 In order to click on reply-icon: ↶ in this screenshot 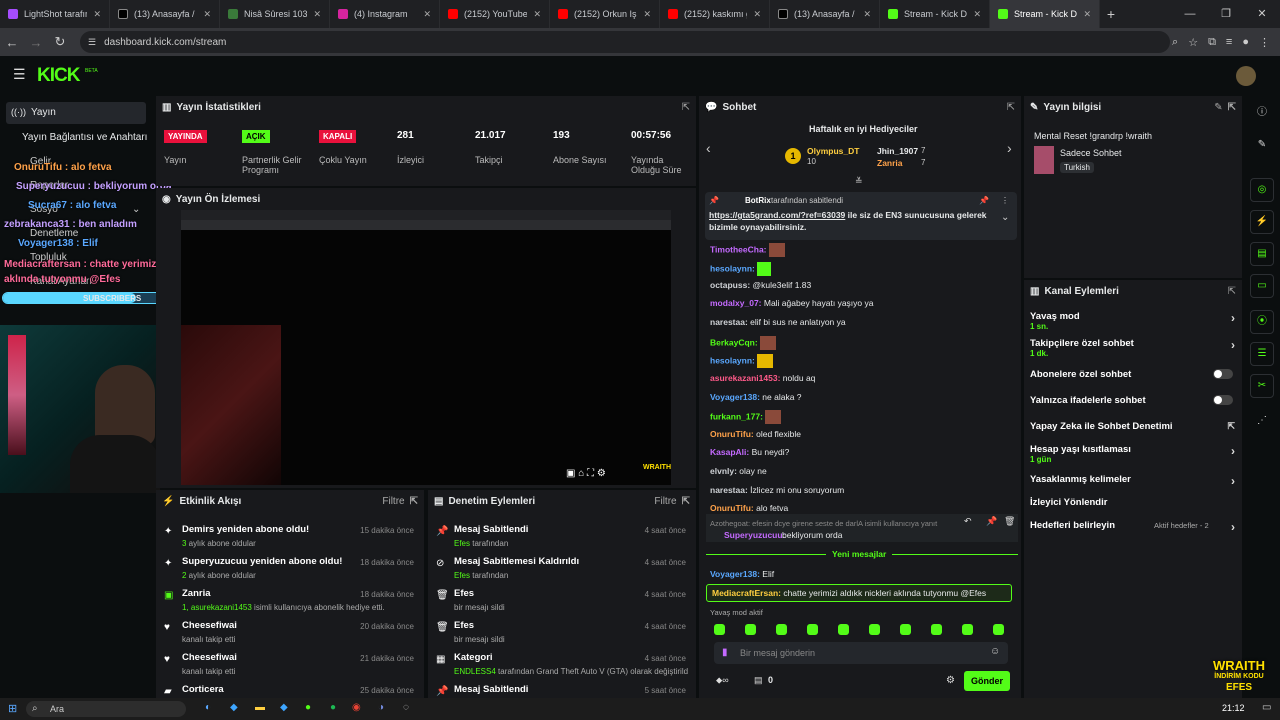, I will do `click(968, 521)`.